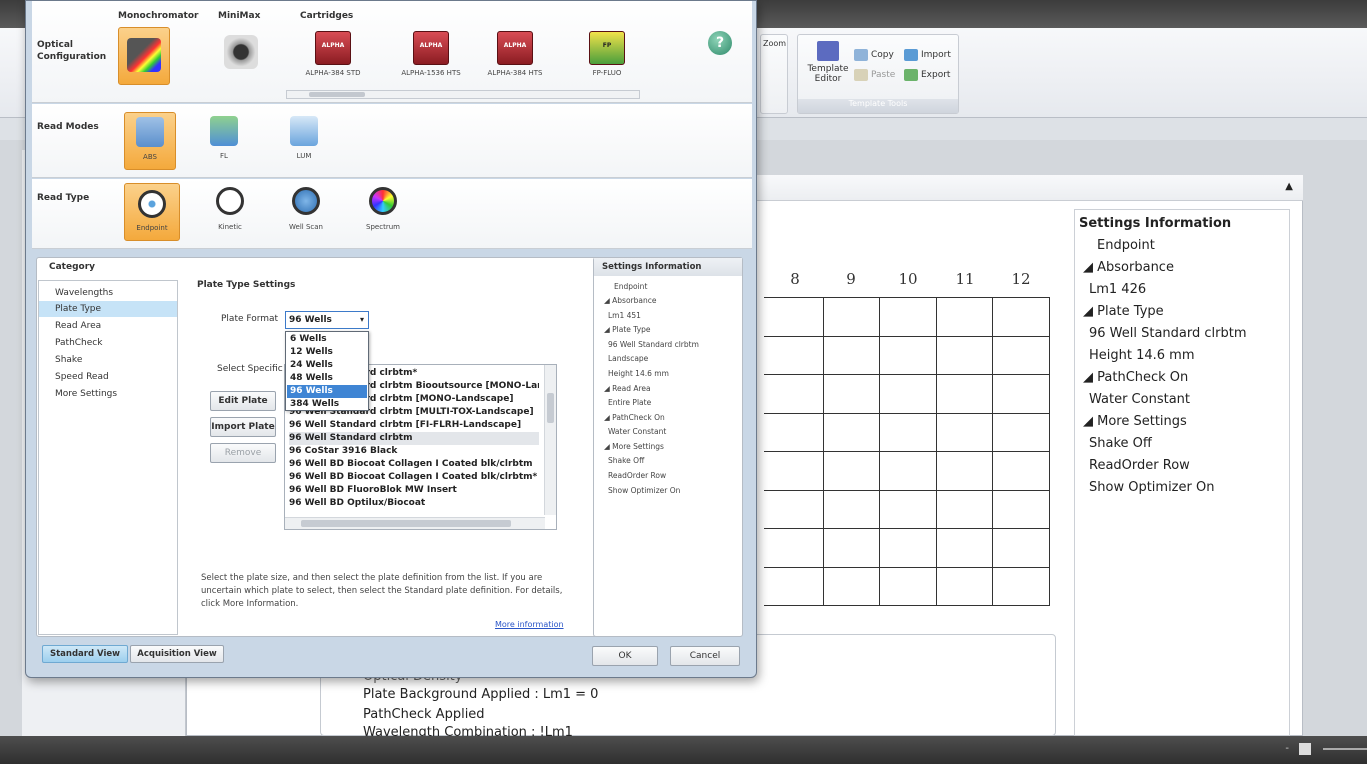 The width and height of the screenshot is (1367, 764). Describe the element at coordinates (152, 212) in the screenshot. I see `read-type-endpoint: Endpoint` at that location.